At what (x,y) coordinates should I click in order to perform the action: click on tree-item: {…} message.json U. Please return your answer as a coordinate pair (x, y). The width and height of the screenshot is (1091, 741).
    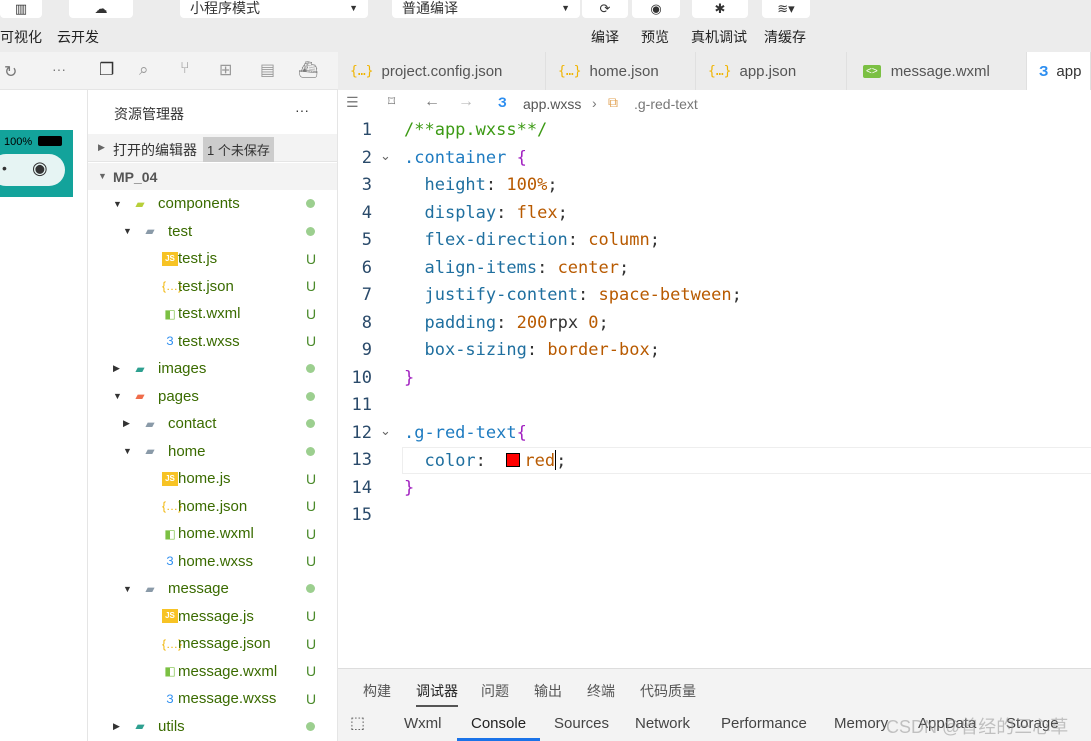
    Looking at the image, I should click on (212, 643).